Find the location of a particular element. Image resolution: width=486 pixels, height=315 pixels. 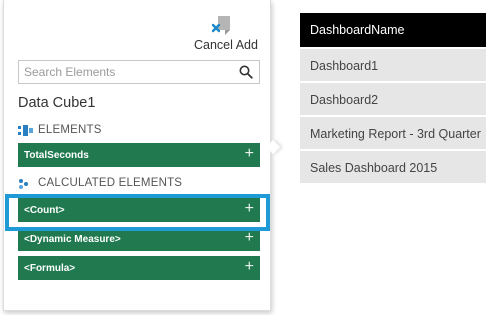

element-row-label: TotalSeconds is located at coordinates (56, 155).